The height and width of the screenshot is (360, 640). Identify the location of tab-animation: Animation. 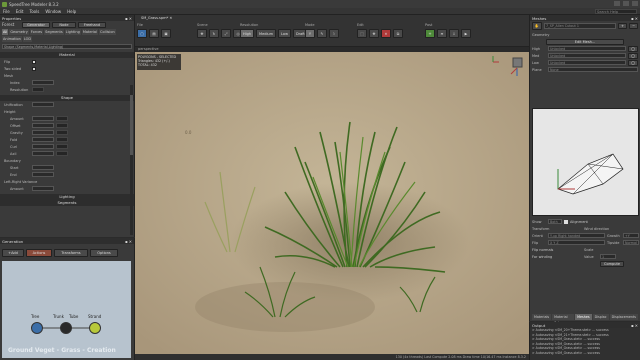
(12, 39).